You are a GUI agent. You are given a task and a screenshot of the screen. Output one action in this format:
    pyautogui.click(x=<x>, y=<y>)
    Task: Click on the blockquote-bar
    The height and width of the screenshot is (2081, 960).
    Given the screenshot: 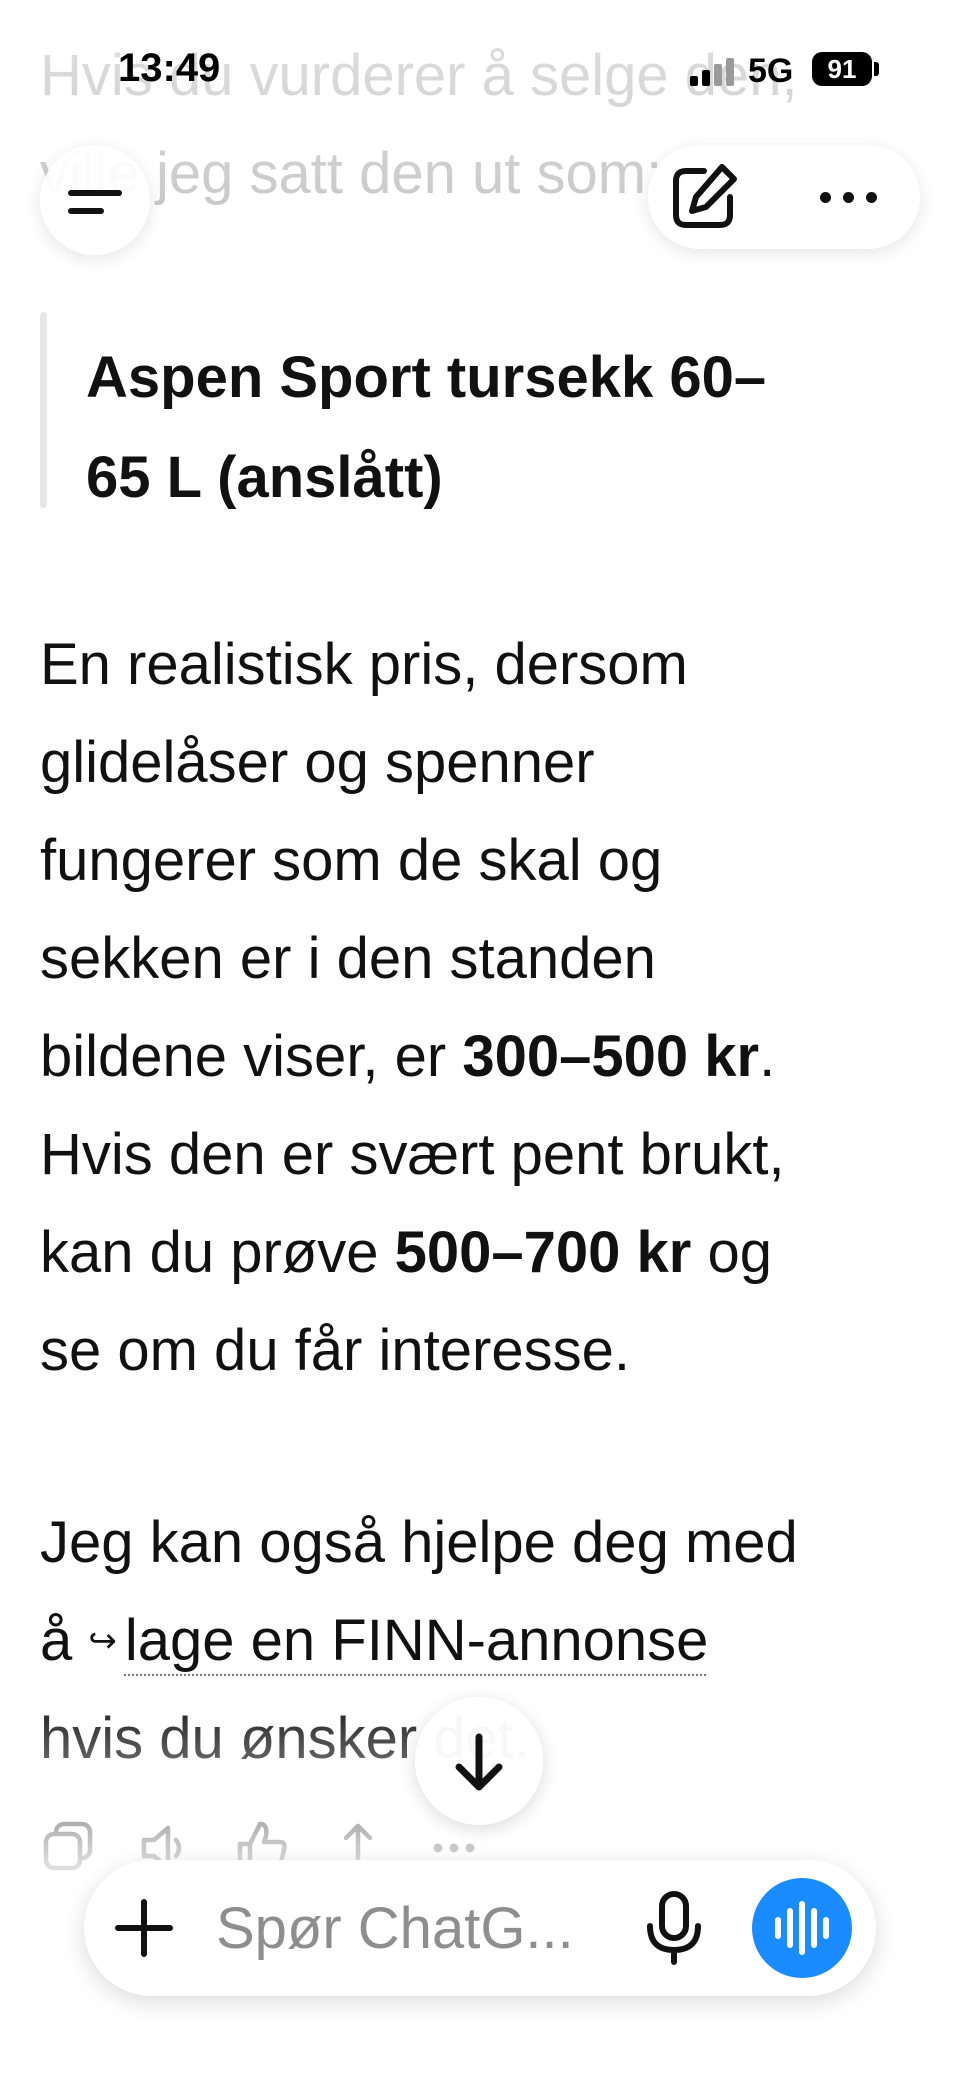 What is the action you would take?
    pyautogui.click(x=43, y=410)
    